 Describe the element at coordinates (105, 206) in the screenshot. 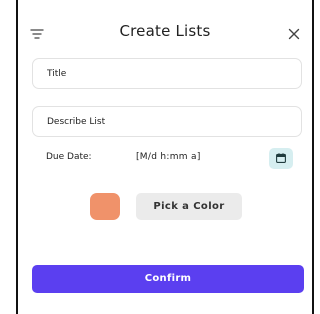

I see `selected-color-swatch` at that location.